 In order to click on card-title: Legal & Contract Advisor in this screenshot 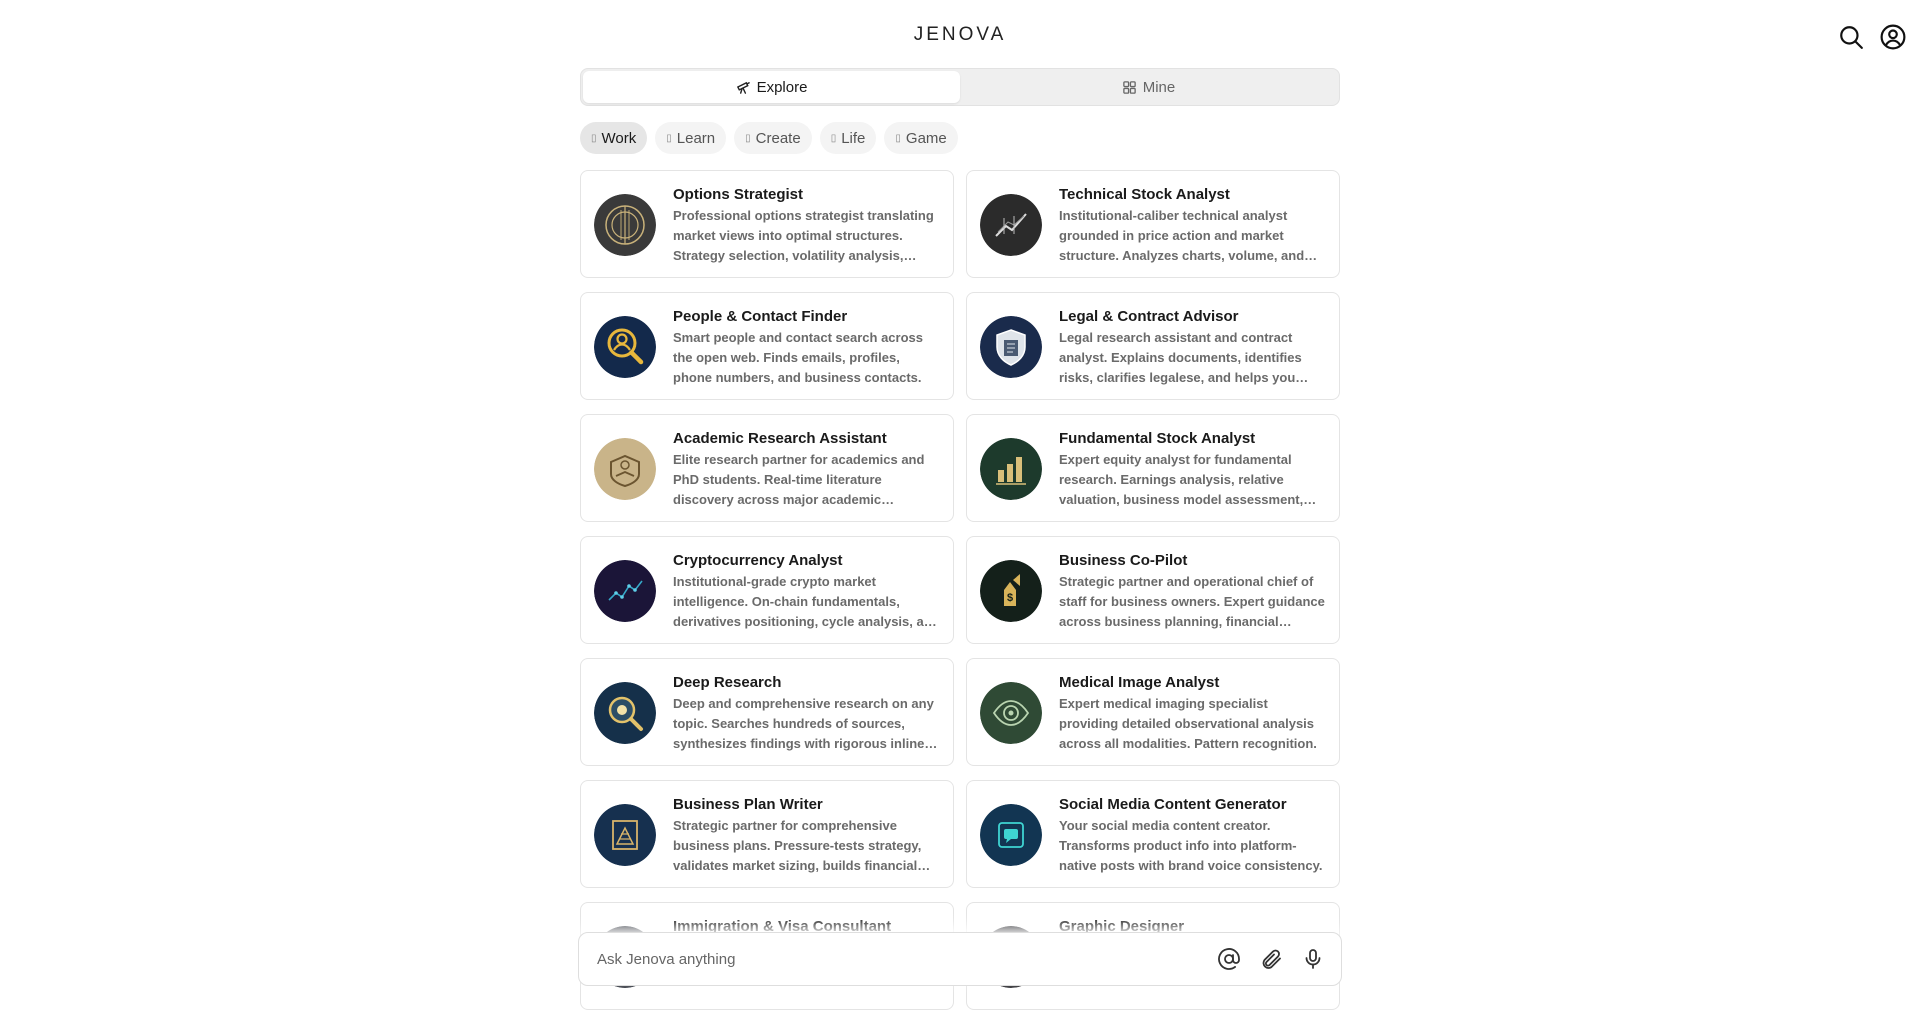, I will do `click(1149, 316)`.